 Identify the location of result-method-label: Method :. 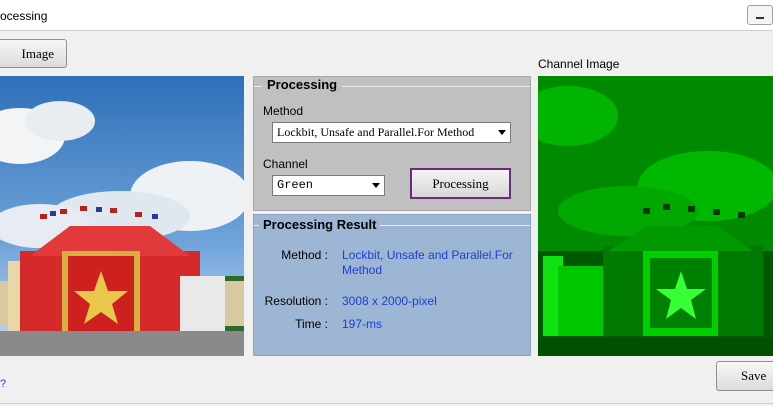
(304, 255).